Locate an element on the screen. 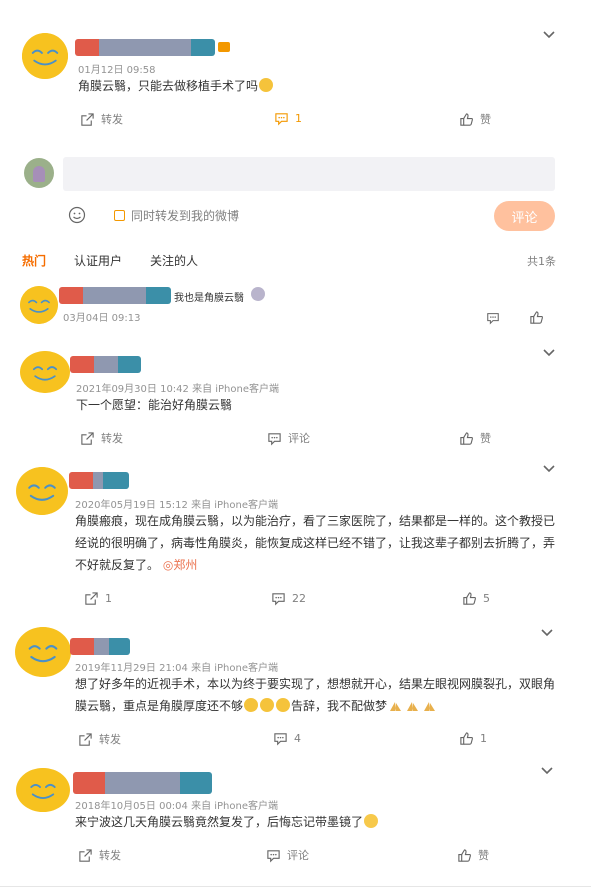 The height and width of the screenshot is (889, 591). post-meta: 2018年10月05日 00:04 来自 iPhone客户端 is located at coordinates (177, 806).